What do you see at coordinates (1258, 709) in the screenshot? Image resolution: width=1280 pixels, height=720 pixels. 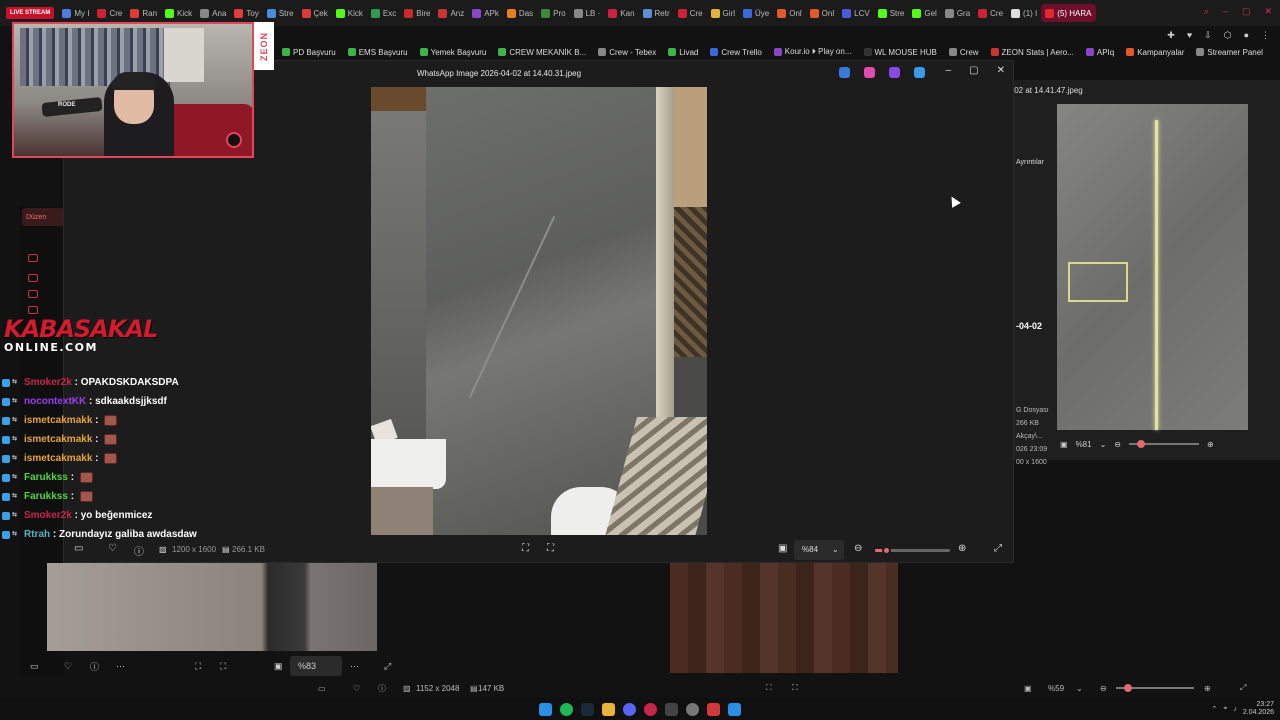 I see `clock: 23:27 2.04.2026` at bounding box center [1258, 709].